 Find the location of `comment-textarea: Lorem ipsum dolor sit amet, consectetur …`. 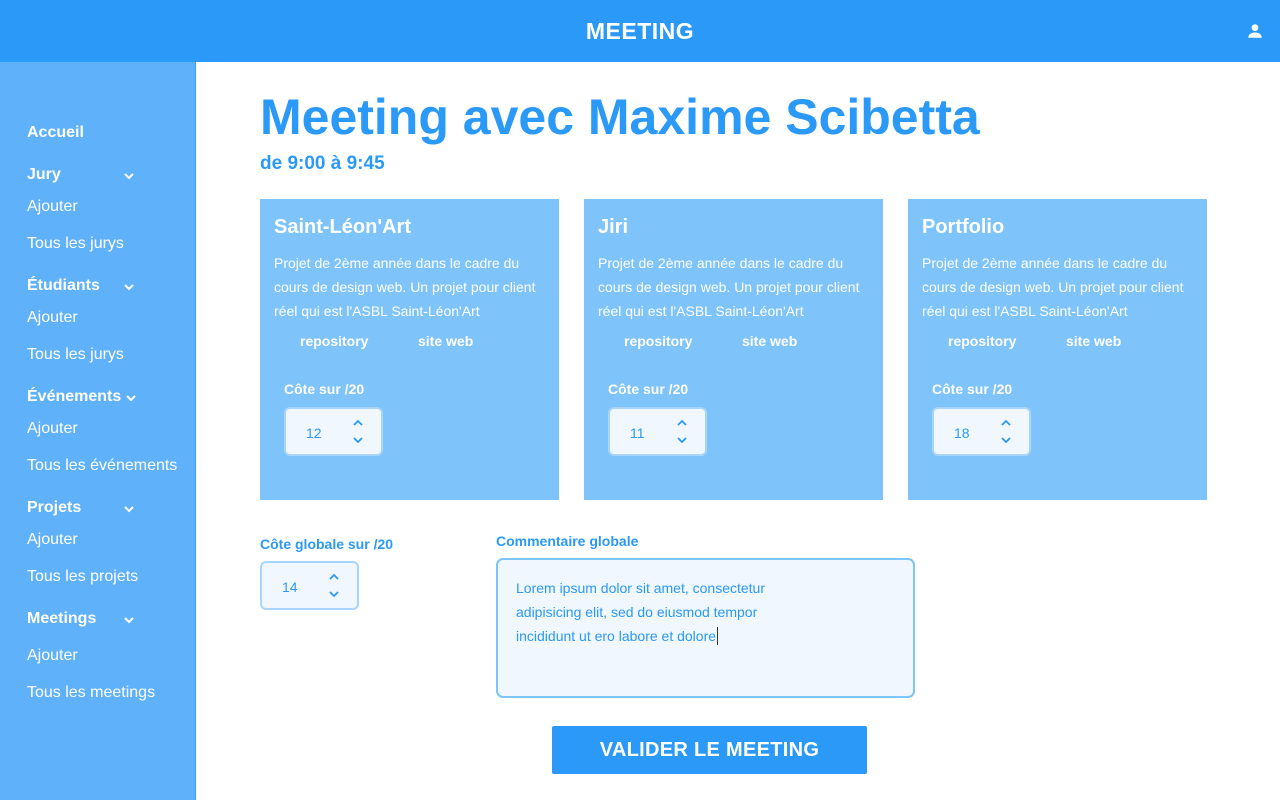

comment-textarea: Lorem ipsum dolor sit amet, consectetur … is located at coordinates (705, 628).